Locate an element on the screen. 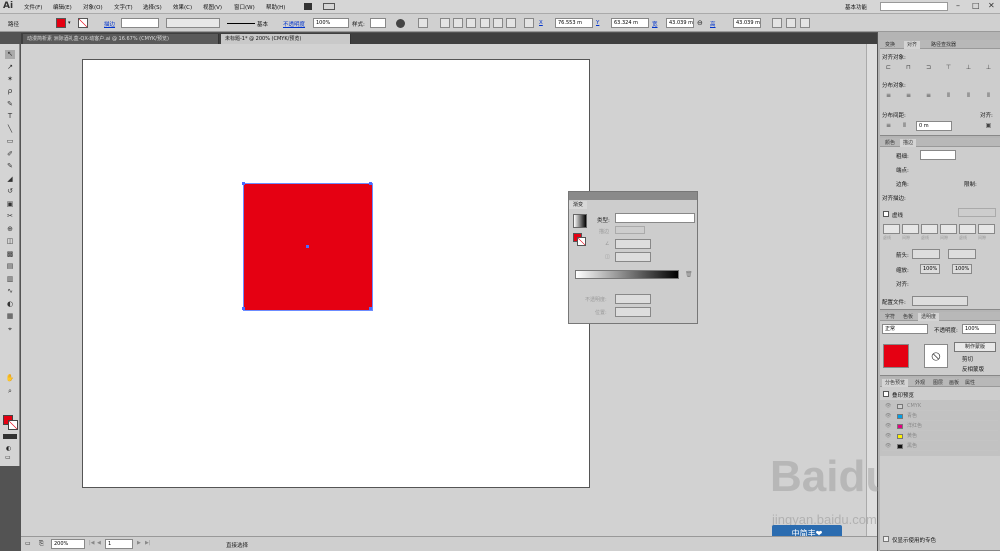 The image size is (1000, 551). align-top-icon is located at coordinates (485, 23).